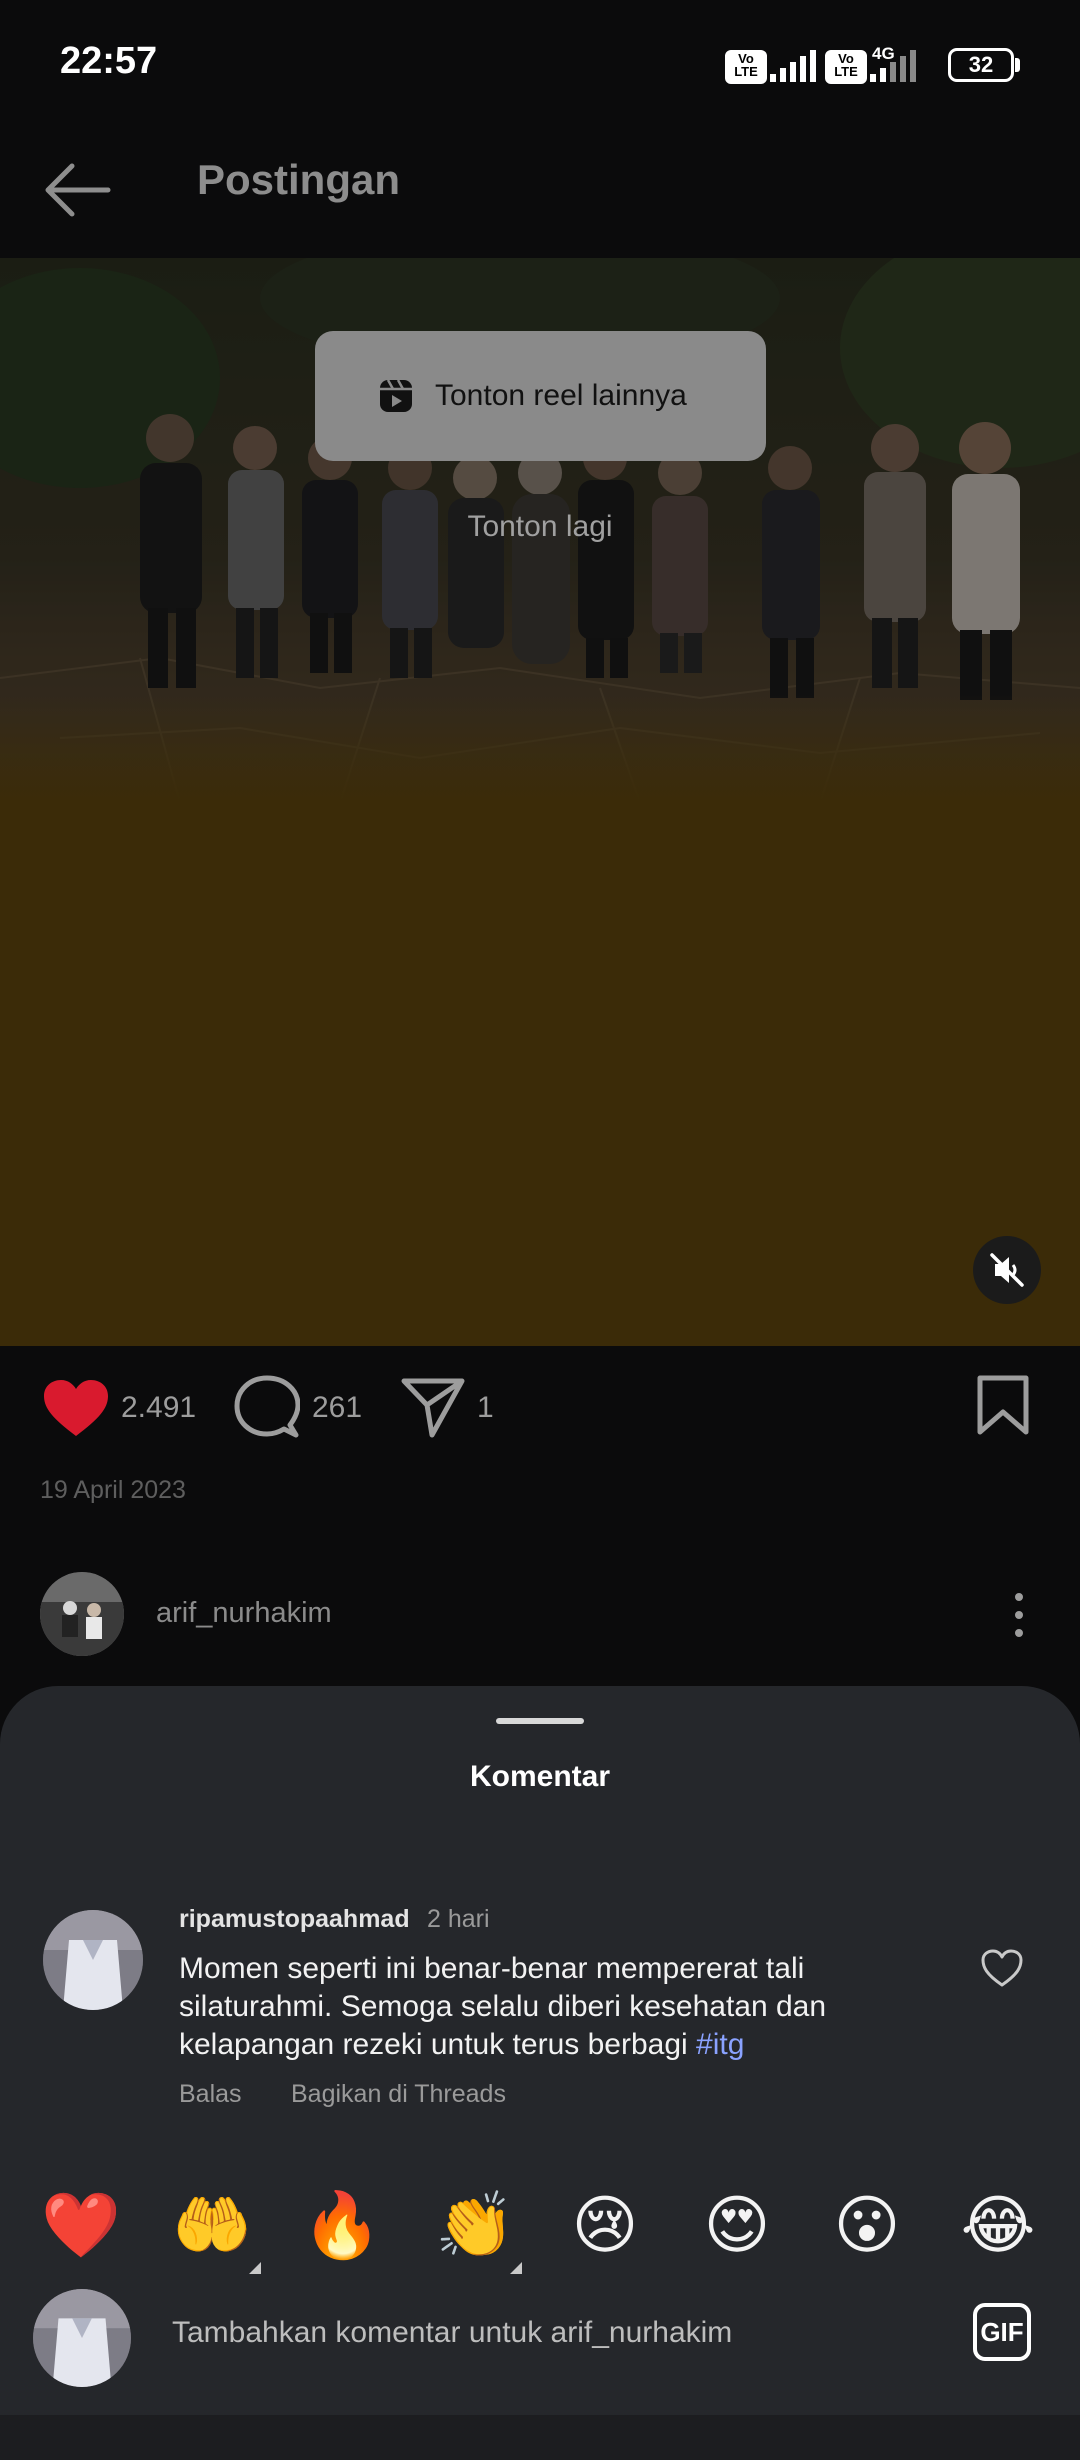 The width and height of the screenshot is (1080, 2460). I want to click on share-send-icon, so click(433, 1407).